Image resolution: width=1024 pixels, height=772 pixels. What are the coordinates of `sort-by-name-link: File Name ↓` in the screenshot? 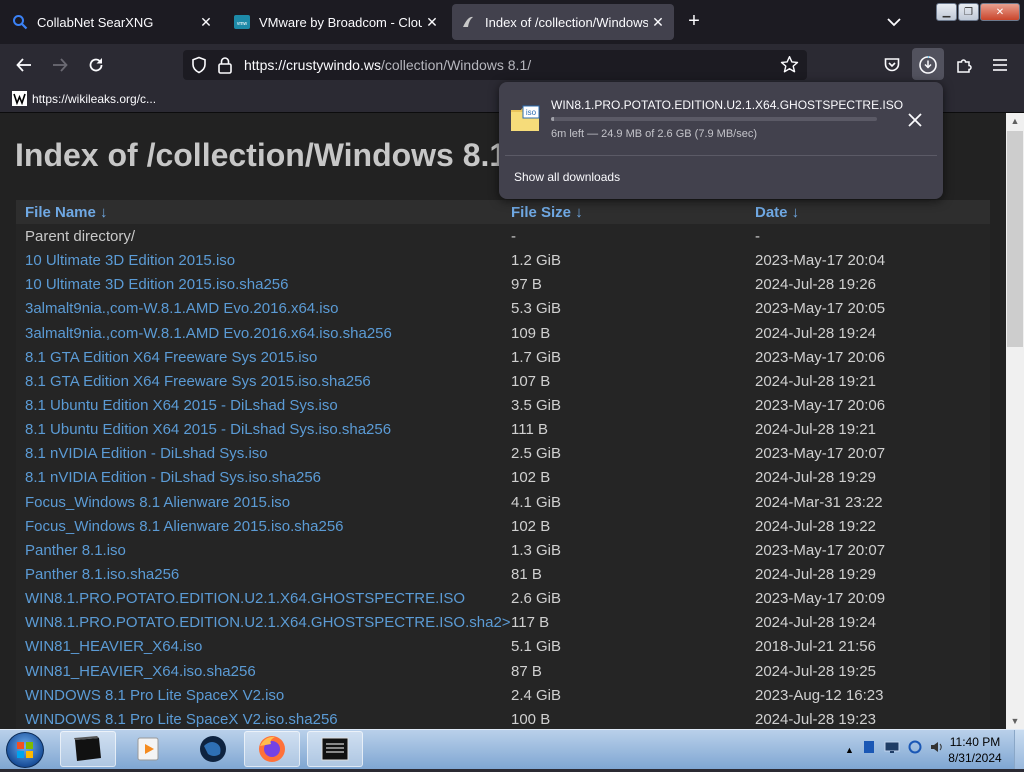 It's located at (66, 212).